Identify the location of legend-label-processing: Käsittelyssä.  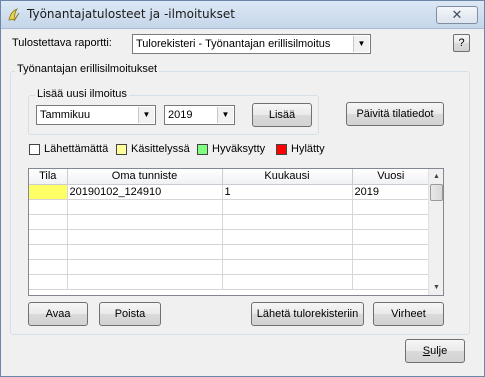
(160, 149).